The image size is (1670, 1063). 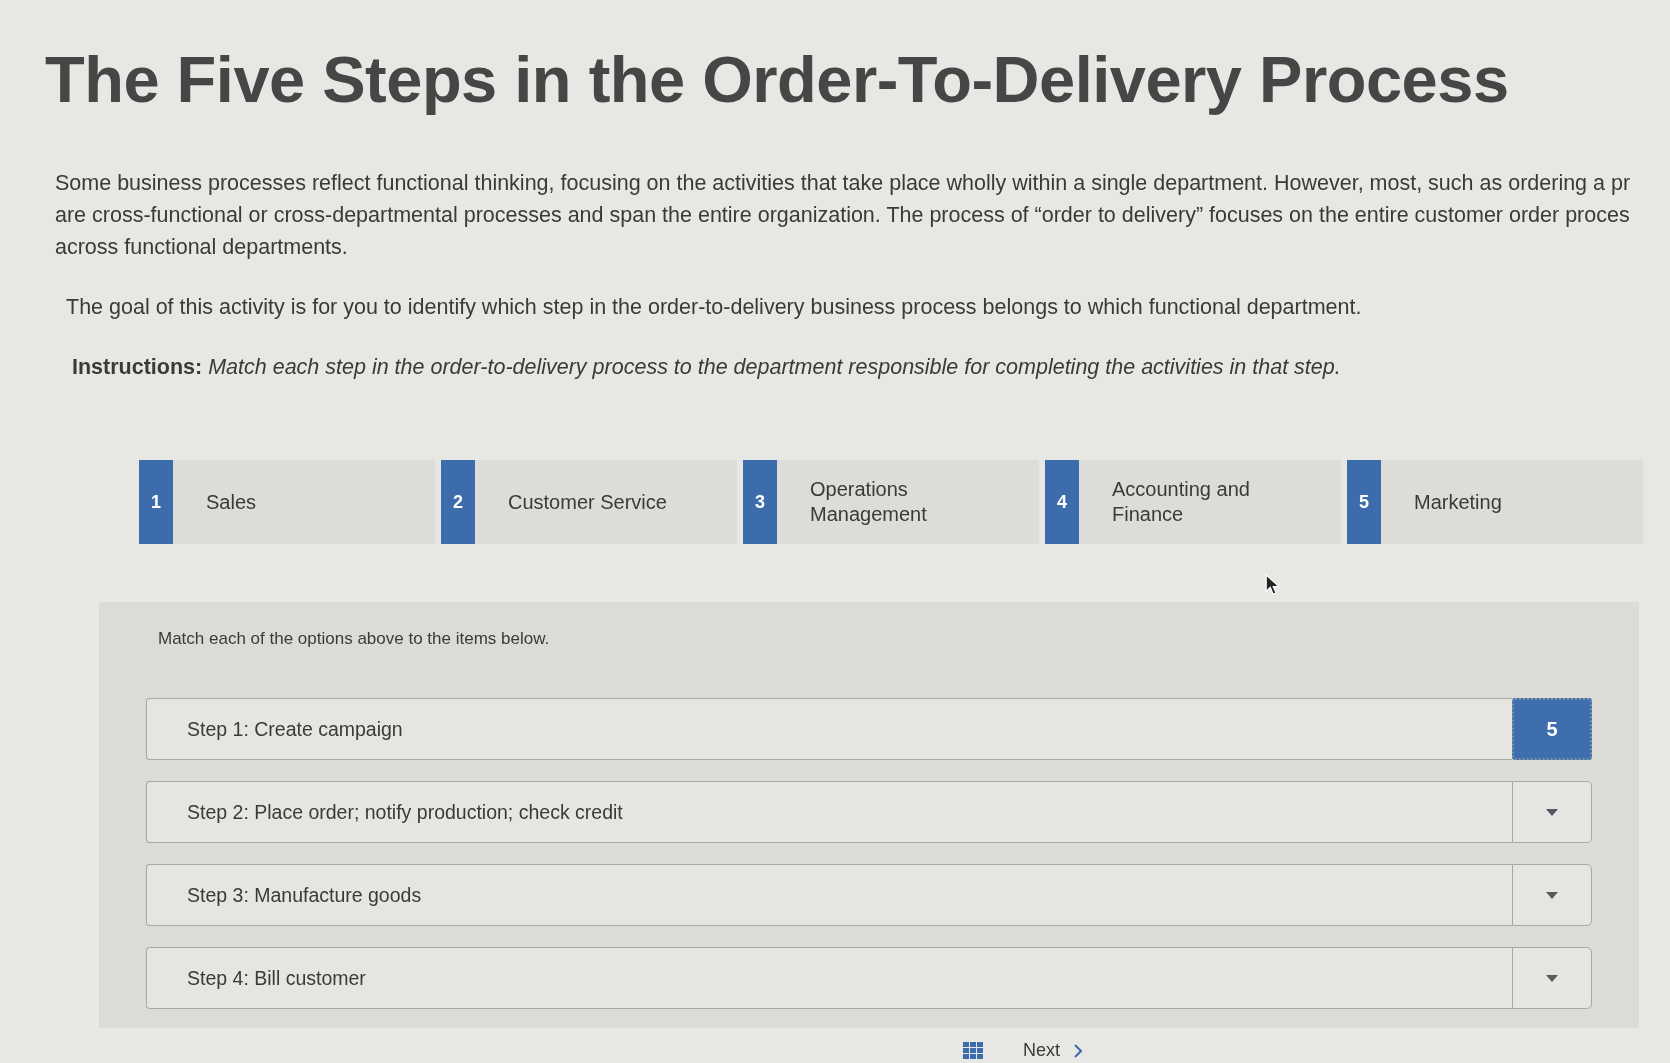 I want to click on step-item: Step 4: Bill customer, so click(x=829, y=978).